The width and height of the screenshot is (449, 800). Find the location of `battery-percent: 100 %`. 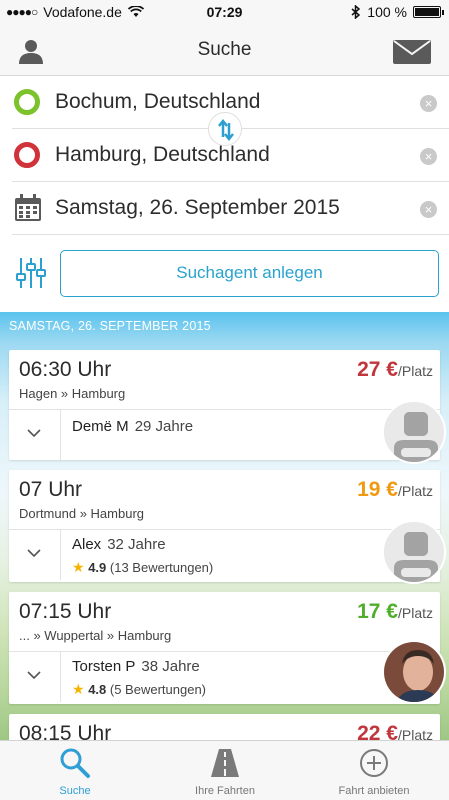

battery-percent: 100 % is located at coordinates (387, 12).